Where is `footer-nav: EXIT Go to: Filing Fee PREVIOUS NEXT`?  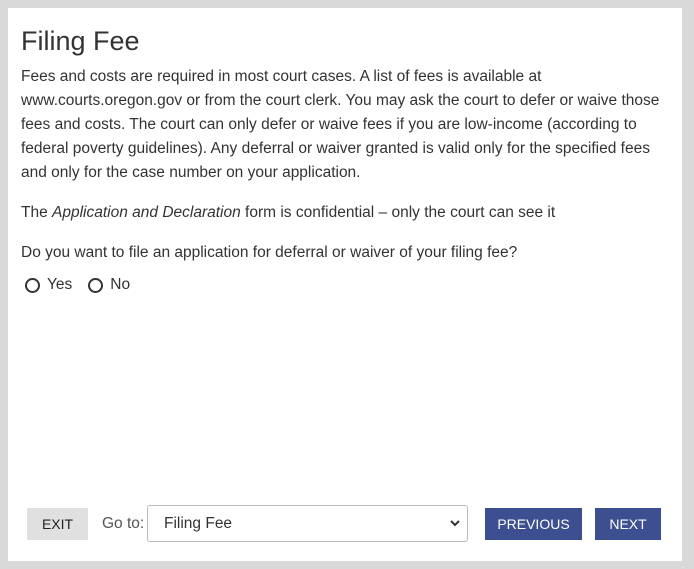
footer-nav: EXIT Go to: Filing Fee PREVIOUS NEXT is located at coordinates (347, 523).